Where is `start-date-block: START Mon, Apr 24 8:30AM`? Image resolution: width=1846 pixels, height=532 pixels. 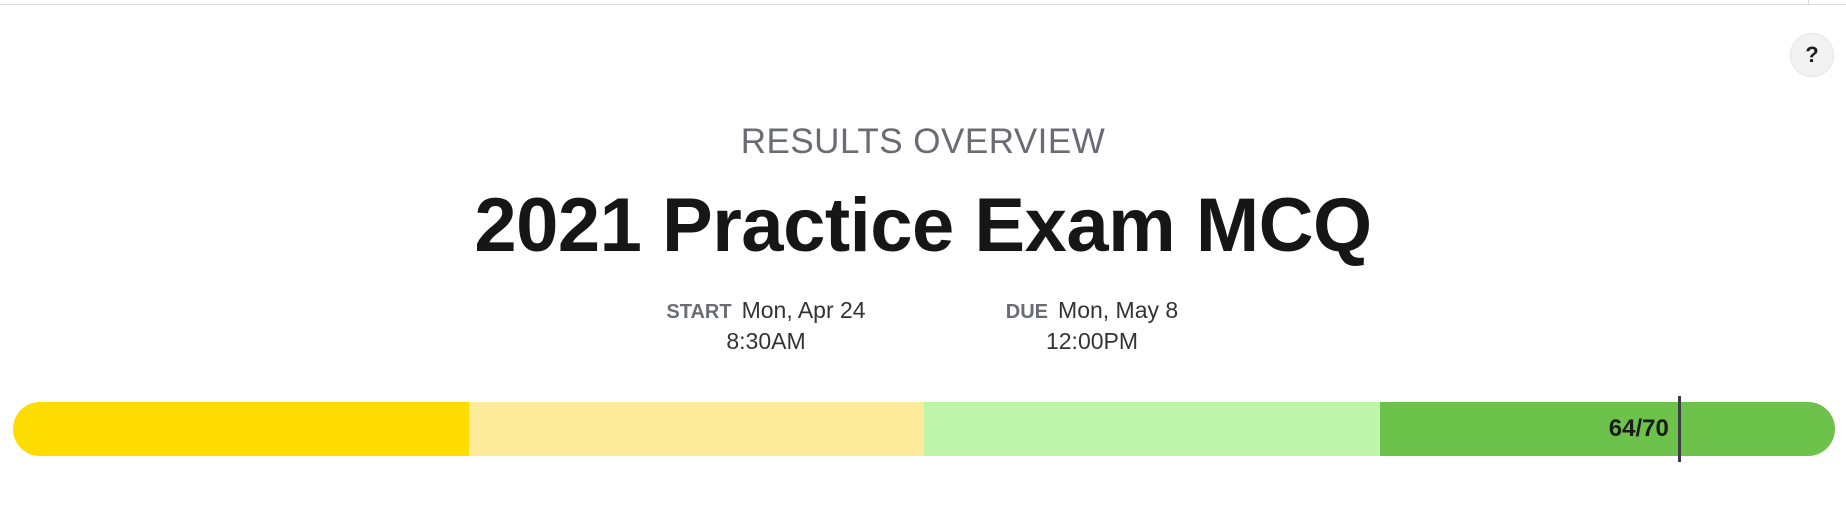
start-date-block: START Mon, Apr 24 8:30AM is located at coordinates (766, 326).